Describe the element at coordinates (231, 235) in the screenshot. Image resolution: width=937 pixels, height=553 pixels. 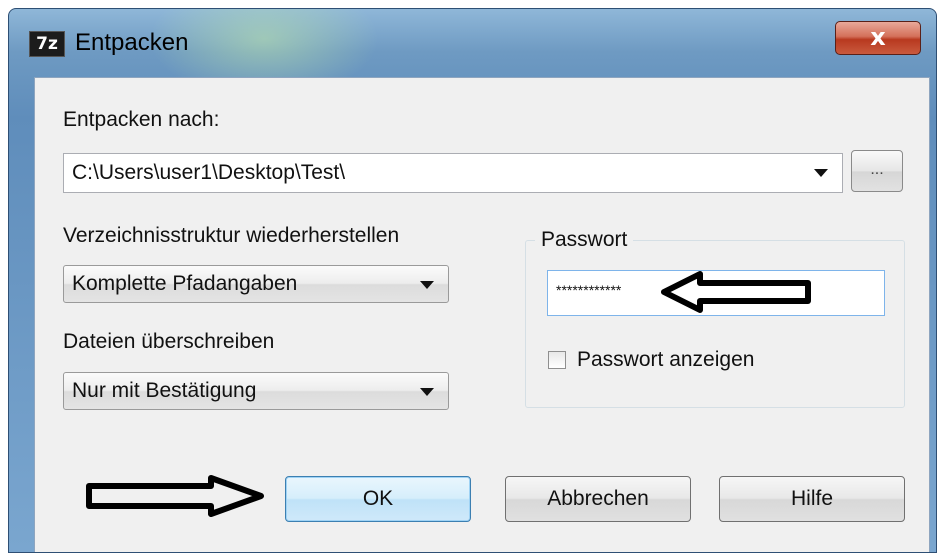
I see `path-structure-label: Verzeichnisstruktur wiederherstellen` at that location.